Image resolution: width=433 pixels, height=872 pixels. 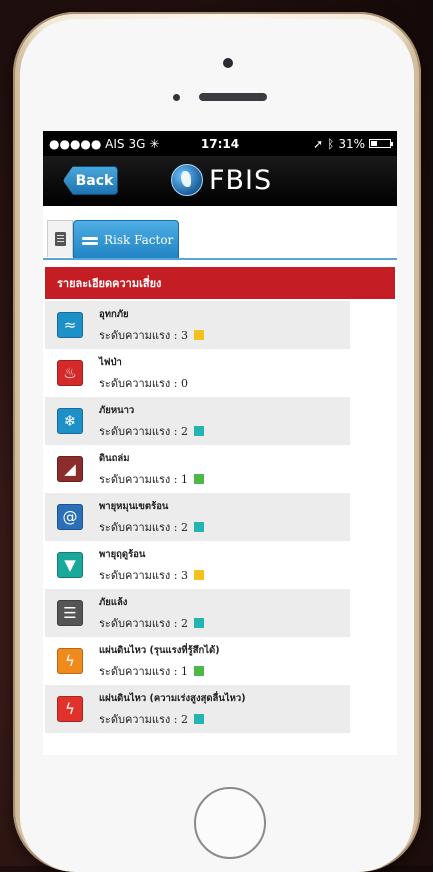 I want to click on earthquake-felt-icon: ϟ, so click(x=70, y=661).